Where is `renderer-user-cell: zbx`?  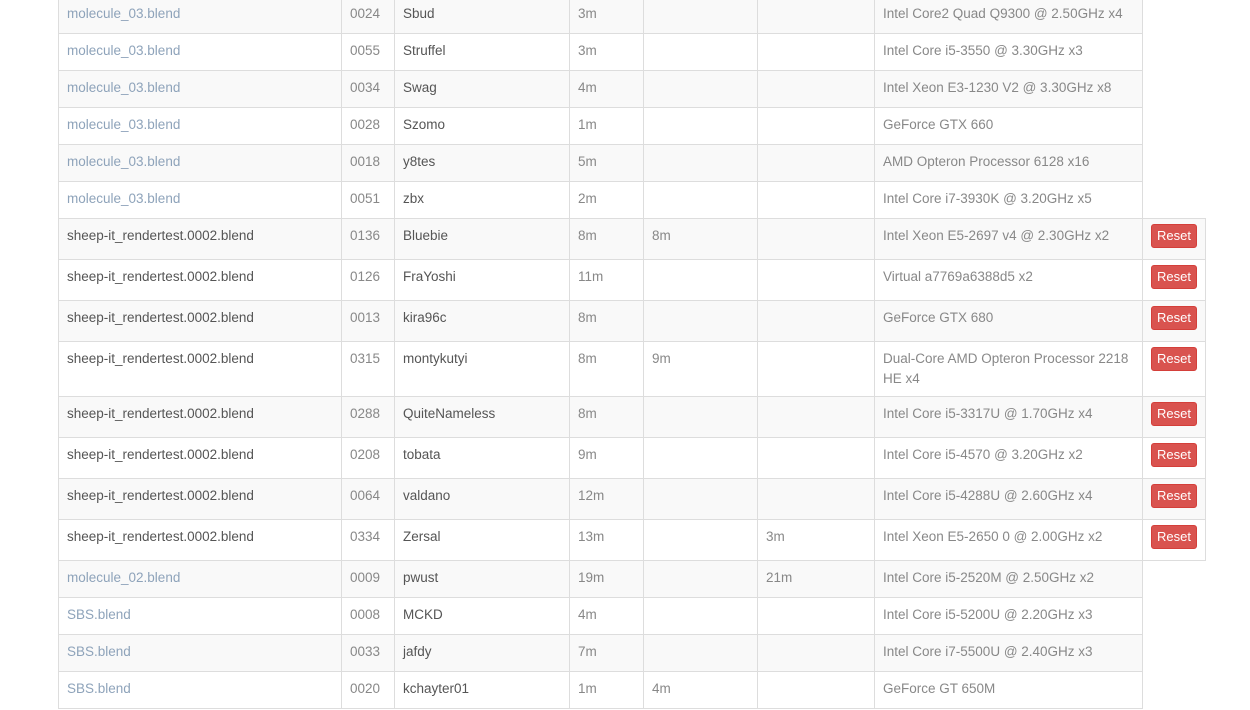 renderer-user-cell: zbx is located at coordinates (482, 200).